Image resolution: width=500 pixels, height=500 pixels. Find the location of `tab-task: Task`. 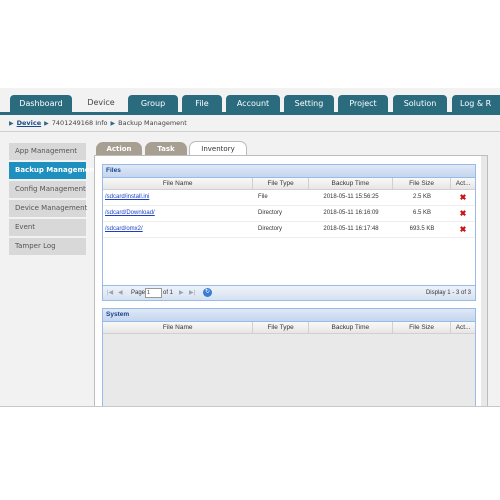

tab-task: Task is located at coordinates (166, 149).